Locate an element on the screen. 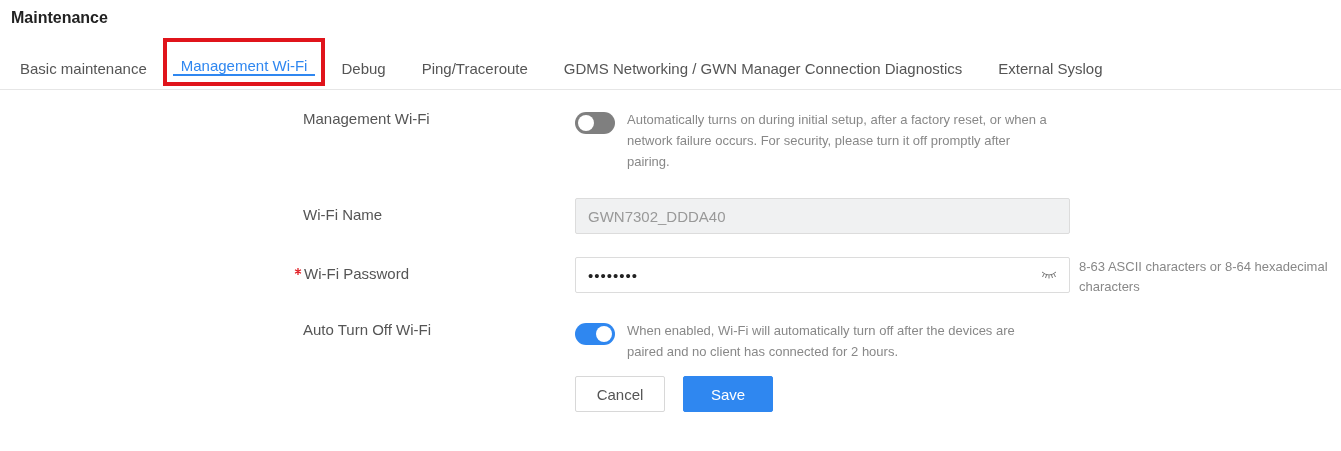 Image resolution: width=1341 pixels, height=451 pixels. field-label: Management Wi-Fi is located at coordinates (366, 118).